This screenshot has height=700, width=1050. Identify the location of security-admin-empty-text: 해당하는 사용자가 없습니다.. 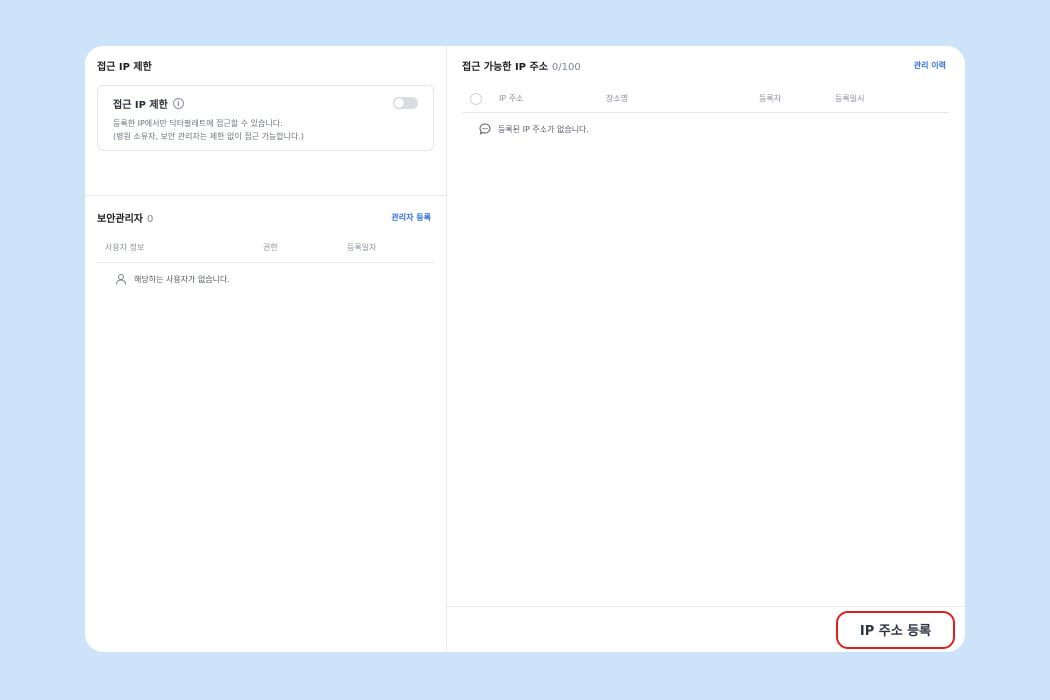
(182, 279).